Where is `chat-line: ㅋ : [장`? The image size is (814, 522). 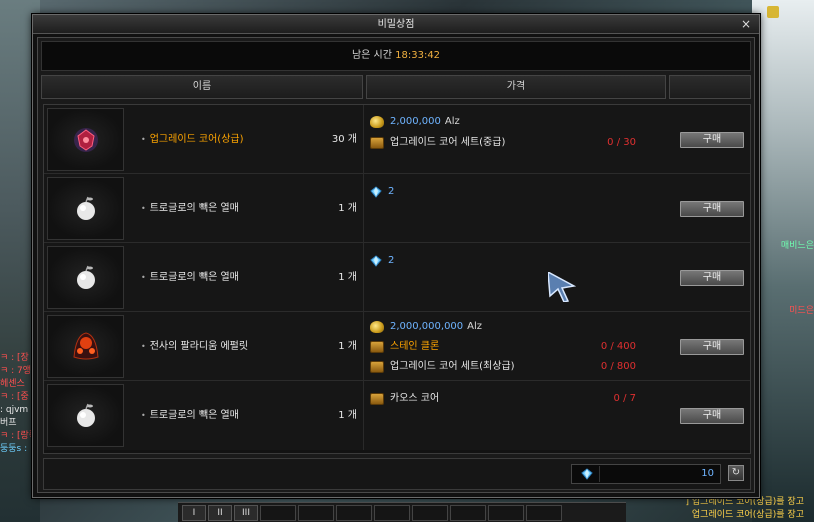
chat-line: ㅋ : [장 is located at coordinates (14, 358).